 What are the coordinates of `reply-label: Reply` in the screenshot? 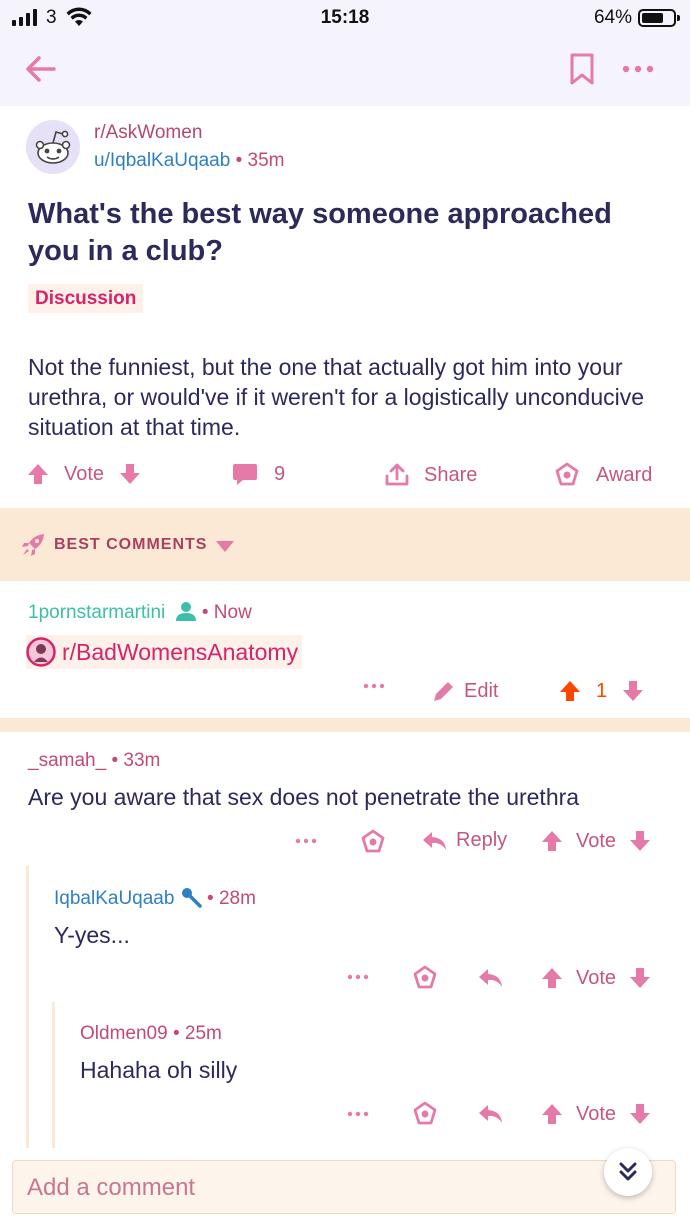 It's located at (482, 840).